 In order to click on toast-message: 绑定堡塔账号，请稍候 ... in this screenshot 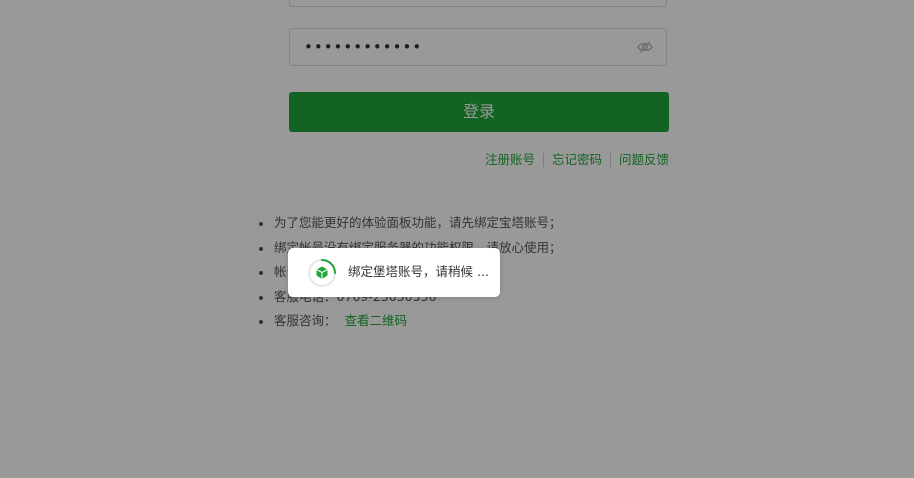, I will do `click(418, 271)`.